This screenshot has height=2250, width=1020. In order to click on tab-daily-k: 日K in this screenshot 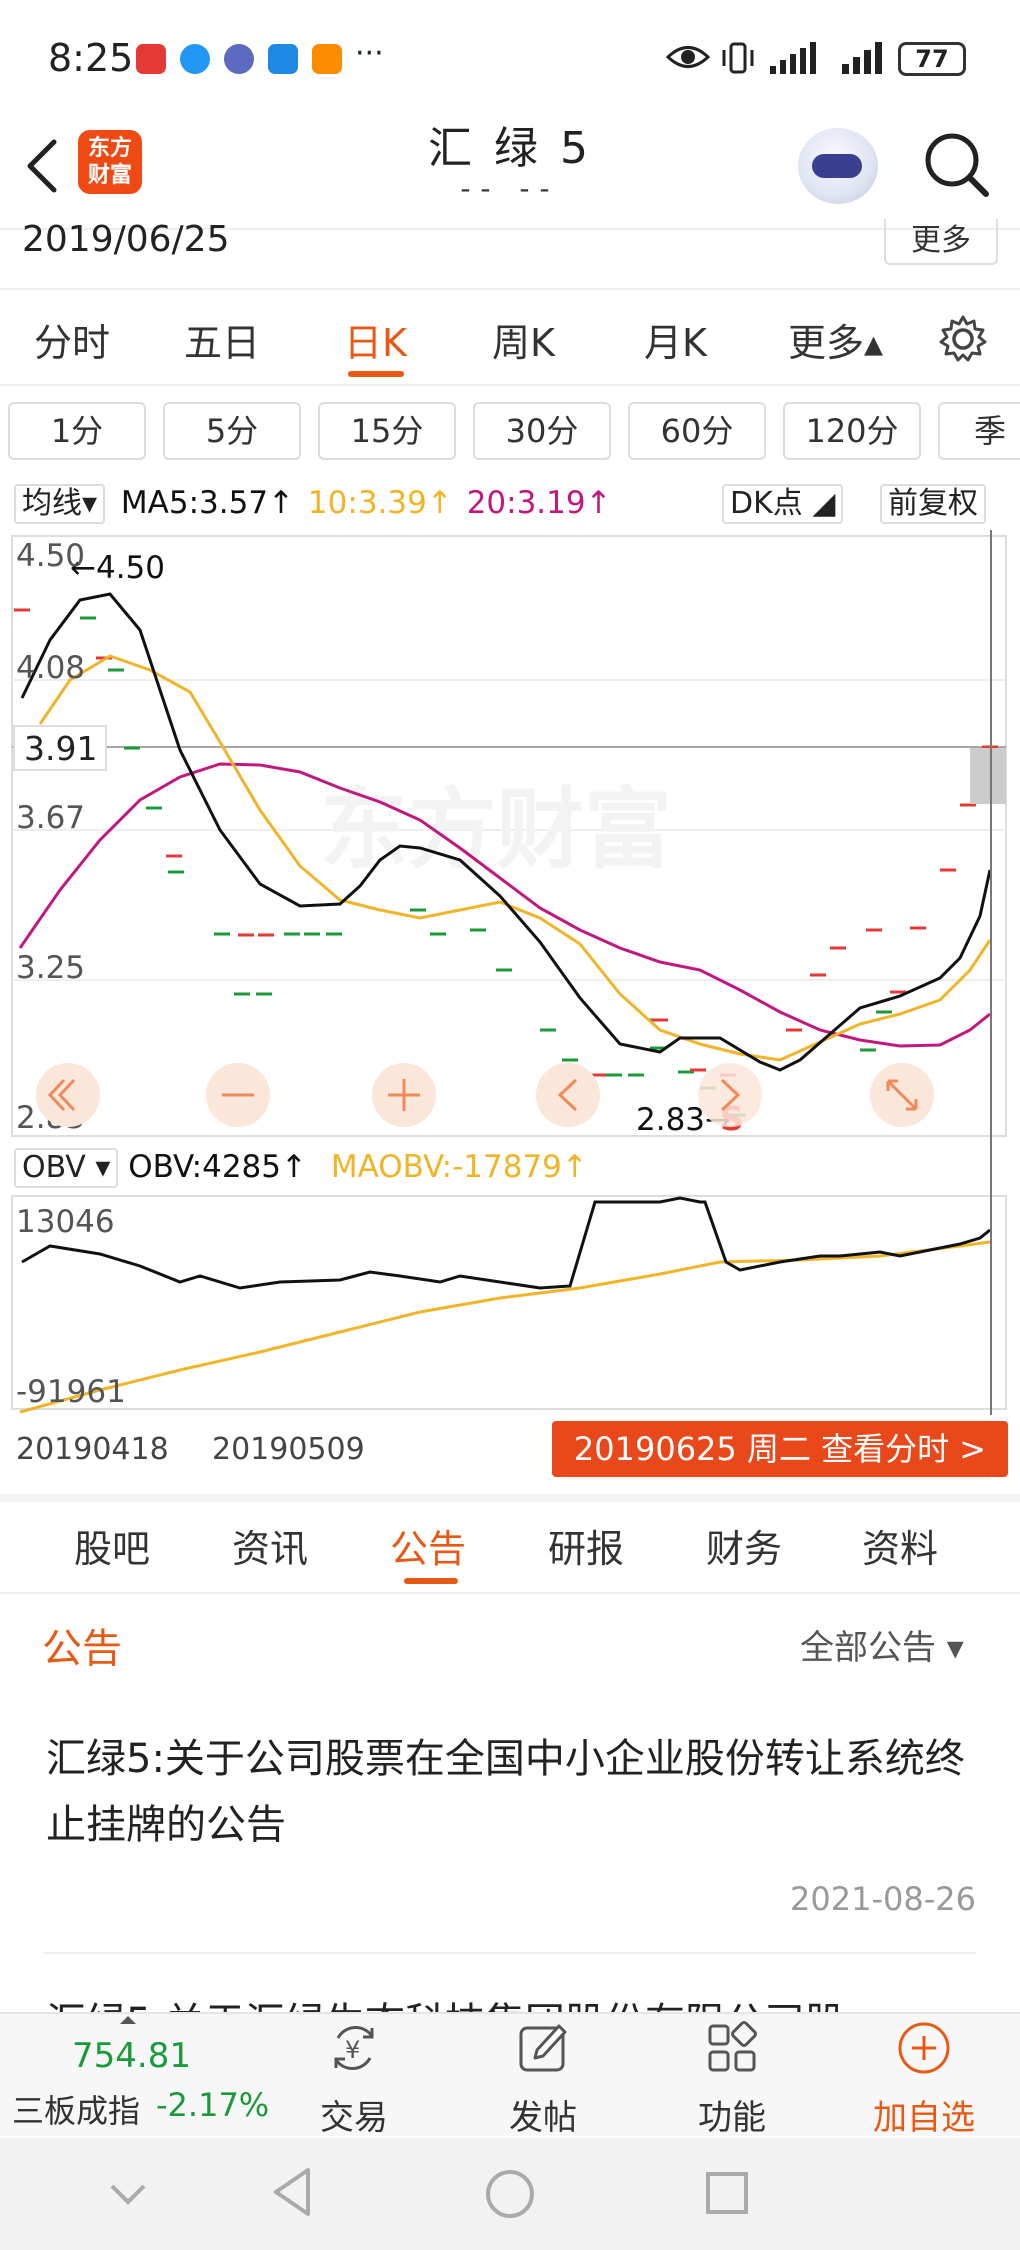, I will do `click(375, 339)`.